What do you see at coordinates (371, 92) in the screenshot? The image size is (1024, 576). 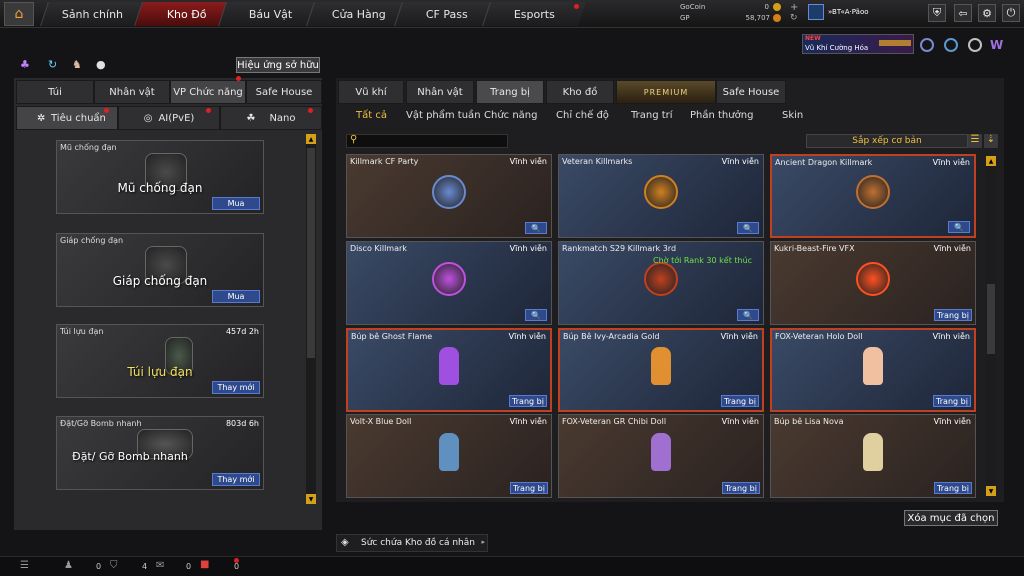 I see `rtab-weapons: Vũ khí` at bounding box center [371, 92].